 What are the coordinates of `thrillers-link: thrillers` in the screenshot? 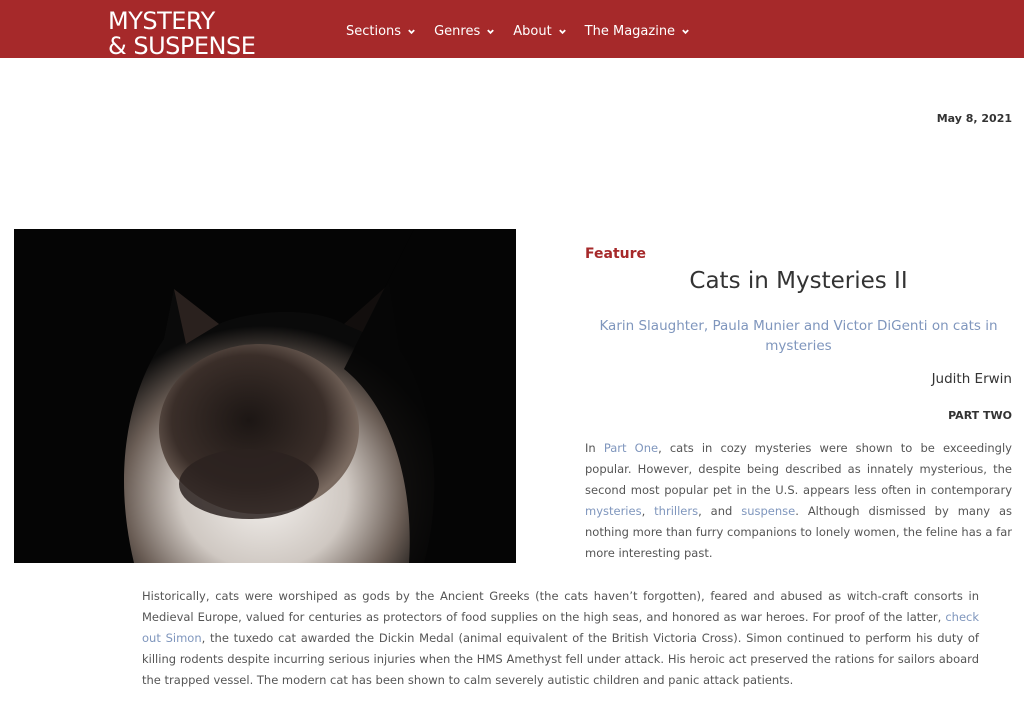 It's located at (676, 511).